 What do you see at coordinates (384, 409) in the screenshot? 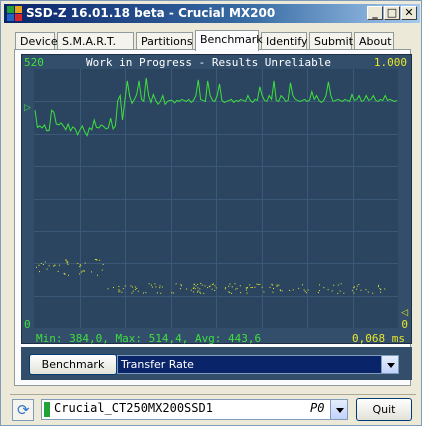
I see `quit-button: Quit` at bounding box center [384, 409].